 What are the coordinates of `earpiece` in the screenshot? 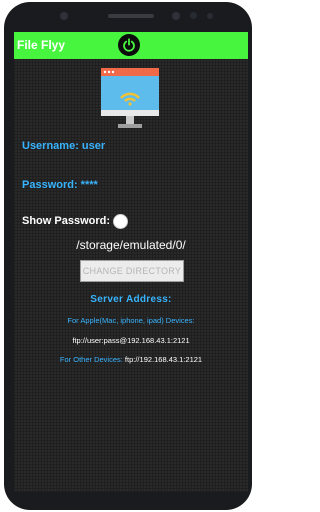 It's located at (131, 16).